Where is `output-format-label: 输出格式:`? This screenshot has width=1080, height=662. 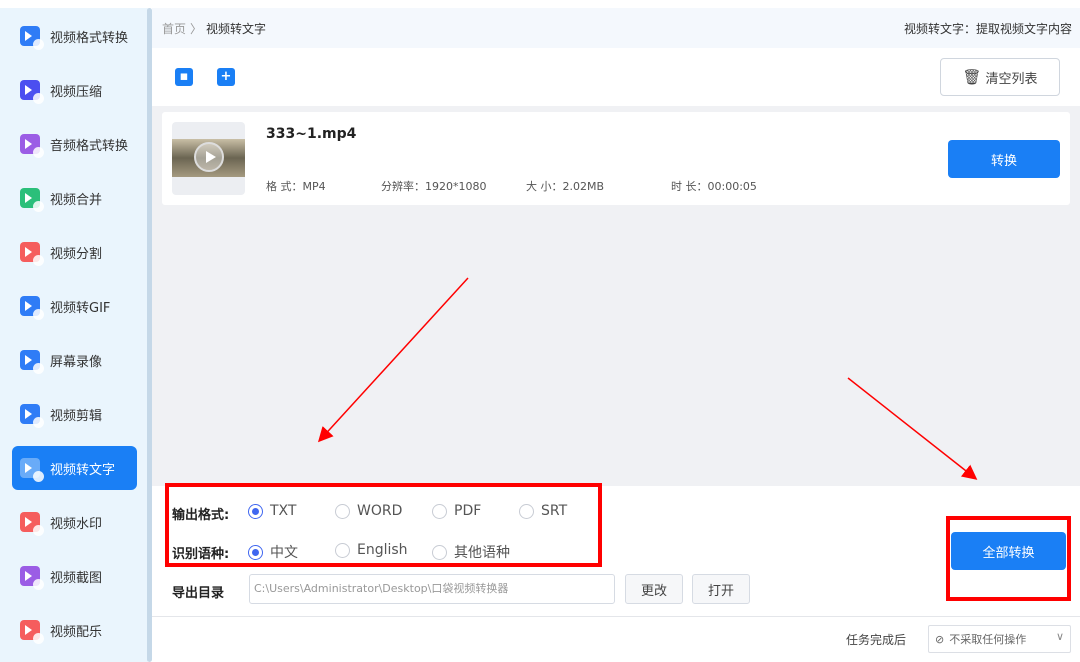 output-format-label: 输出格式: is located at coordinates (201, 515).